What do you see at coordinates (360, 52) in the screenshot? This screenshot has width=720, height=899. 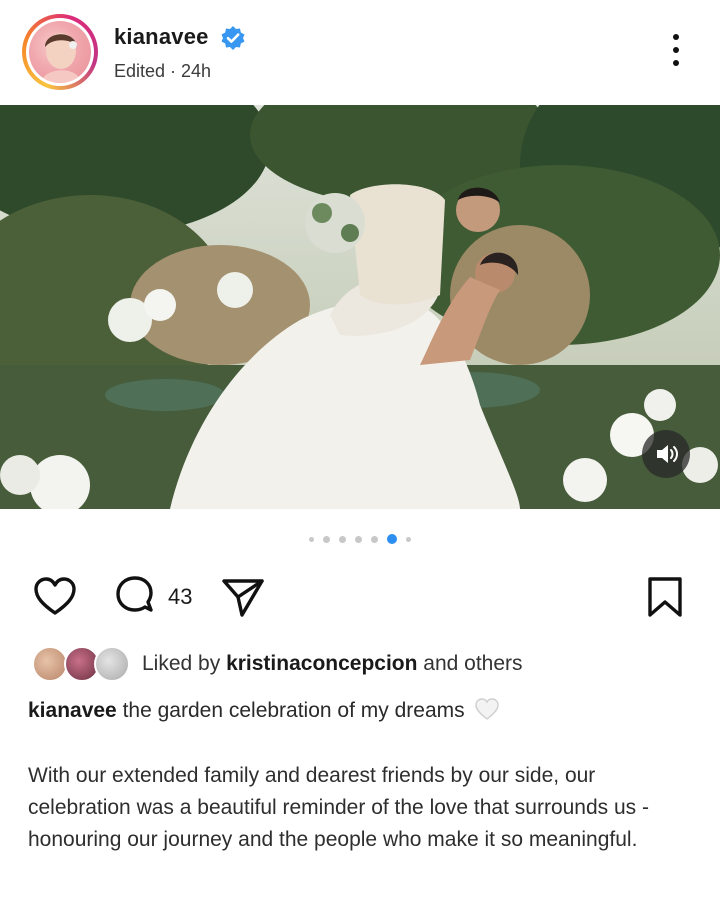 I see `post-header: kianavee Edited · 24h` at bounding box center [360, 52].